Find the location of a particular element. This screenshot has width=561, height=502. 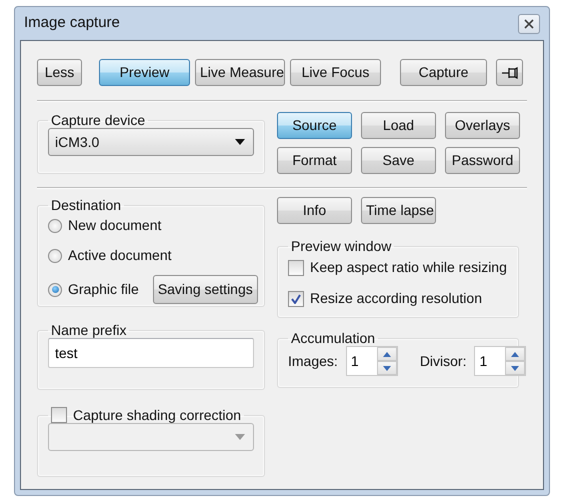

close-icon is located at coordinates (529, 23).